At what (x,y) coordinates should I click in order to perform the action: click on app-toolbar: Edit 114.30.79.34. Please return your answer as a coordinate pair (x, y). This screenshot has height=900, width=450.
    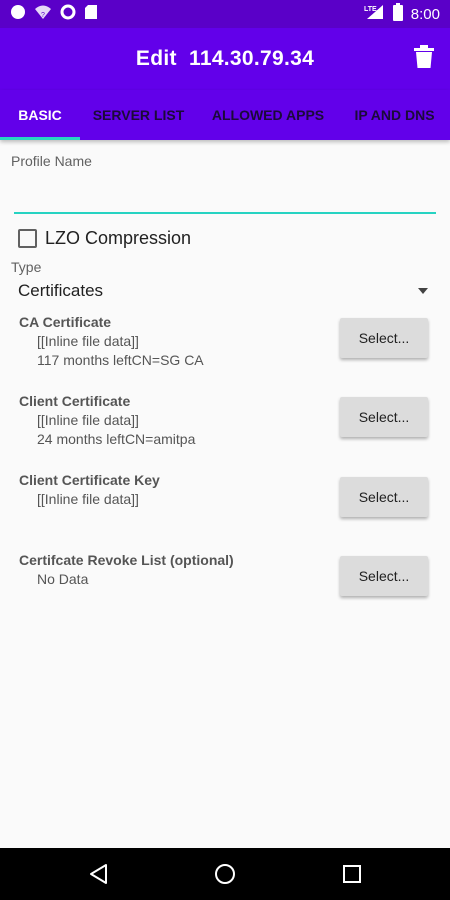
    Looking at the image, I should click on (225, 59).